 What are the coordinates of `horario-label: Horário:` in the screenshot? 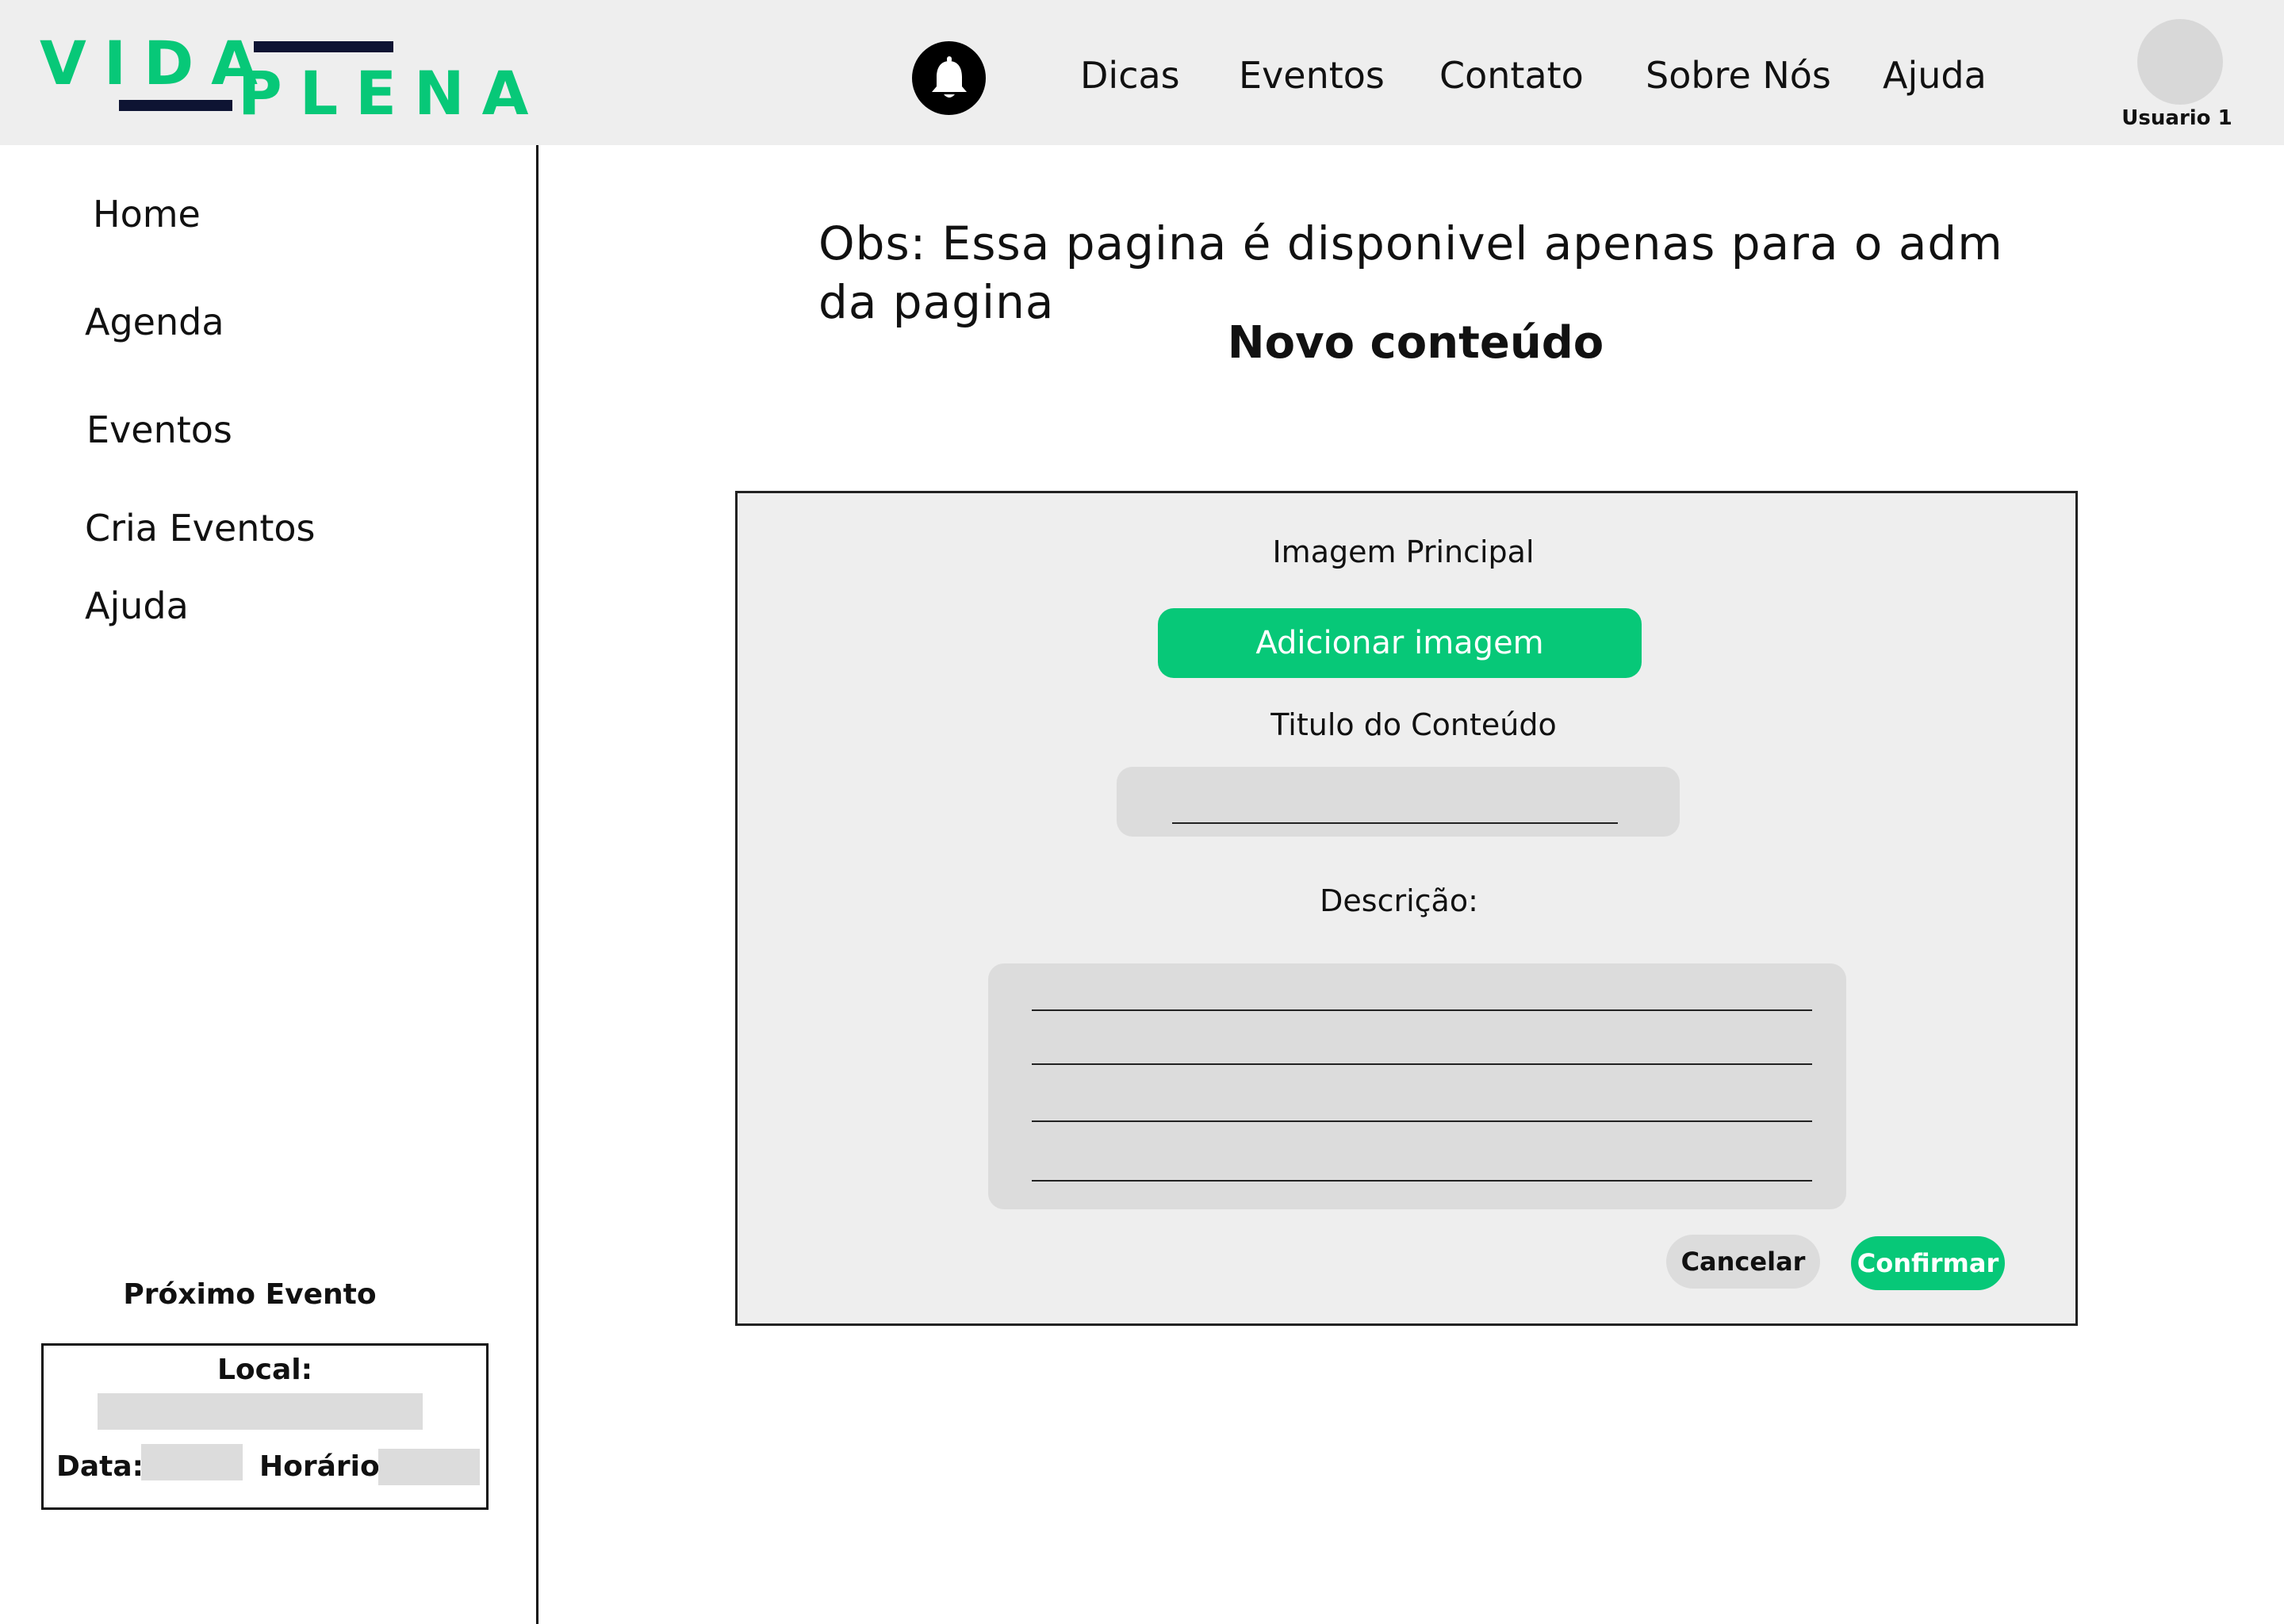 It's located at (325, 1466).